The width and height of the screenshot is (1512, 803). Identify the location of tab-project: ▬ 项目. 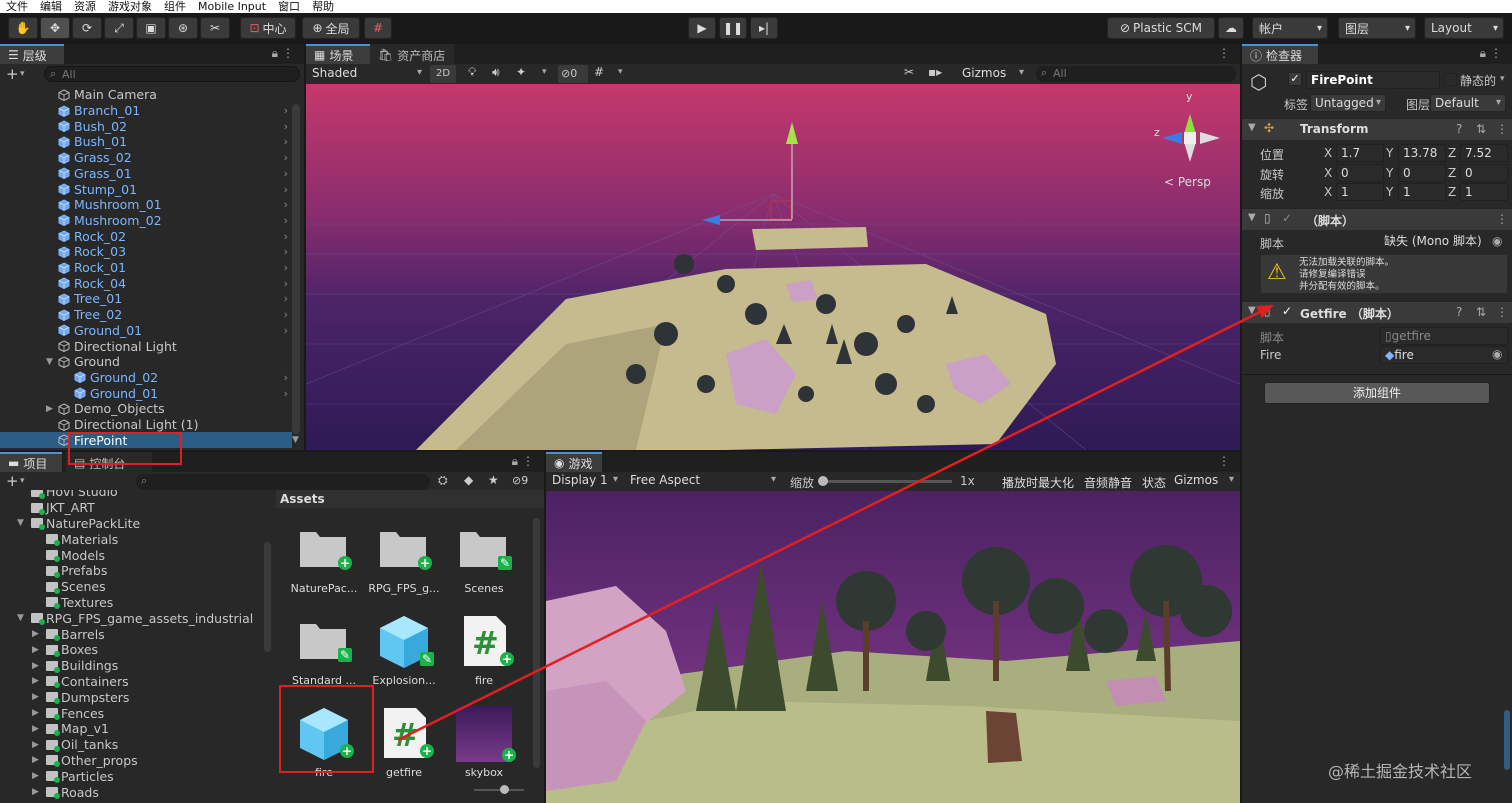
(31, 462).